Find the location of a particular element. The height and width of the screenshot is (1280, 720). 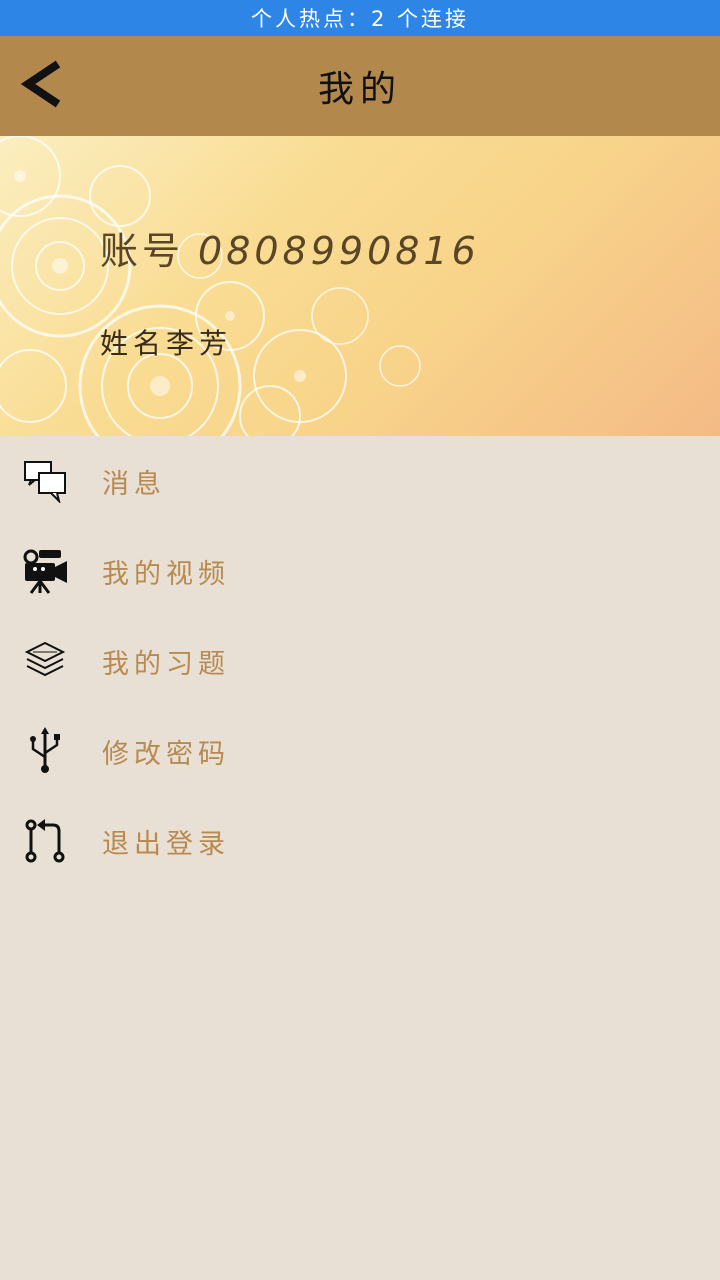

menu-item-my-videos: 我的视频 is located at coordinates (360, 571).